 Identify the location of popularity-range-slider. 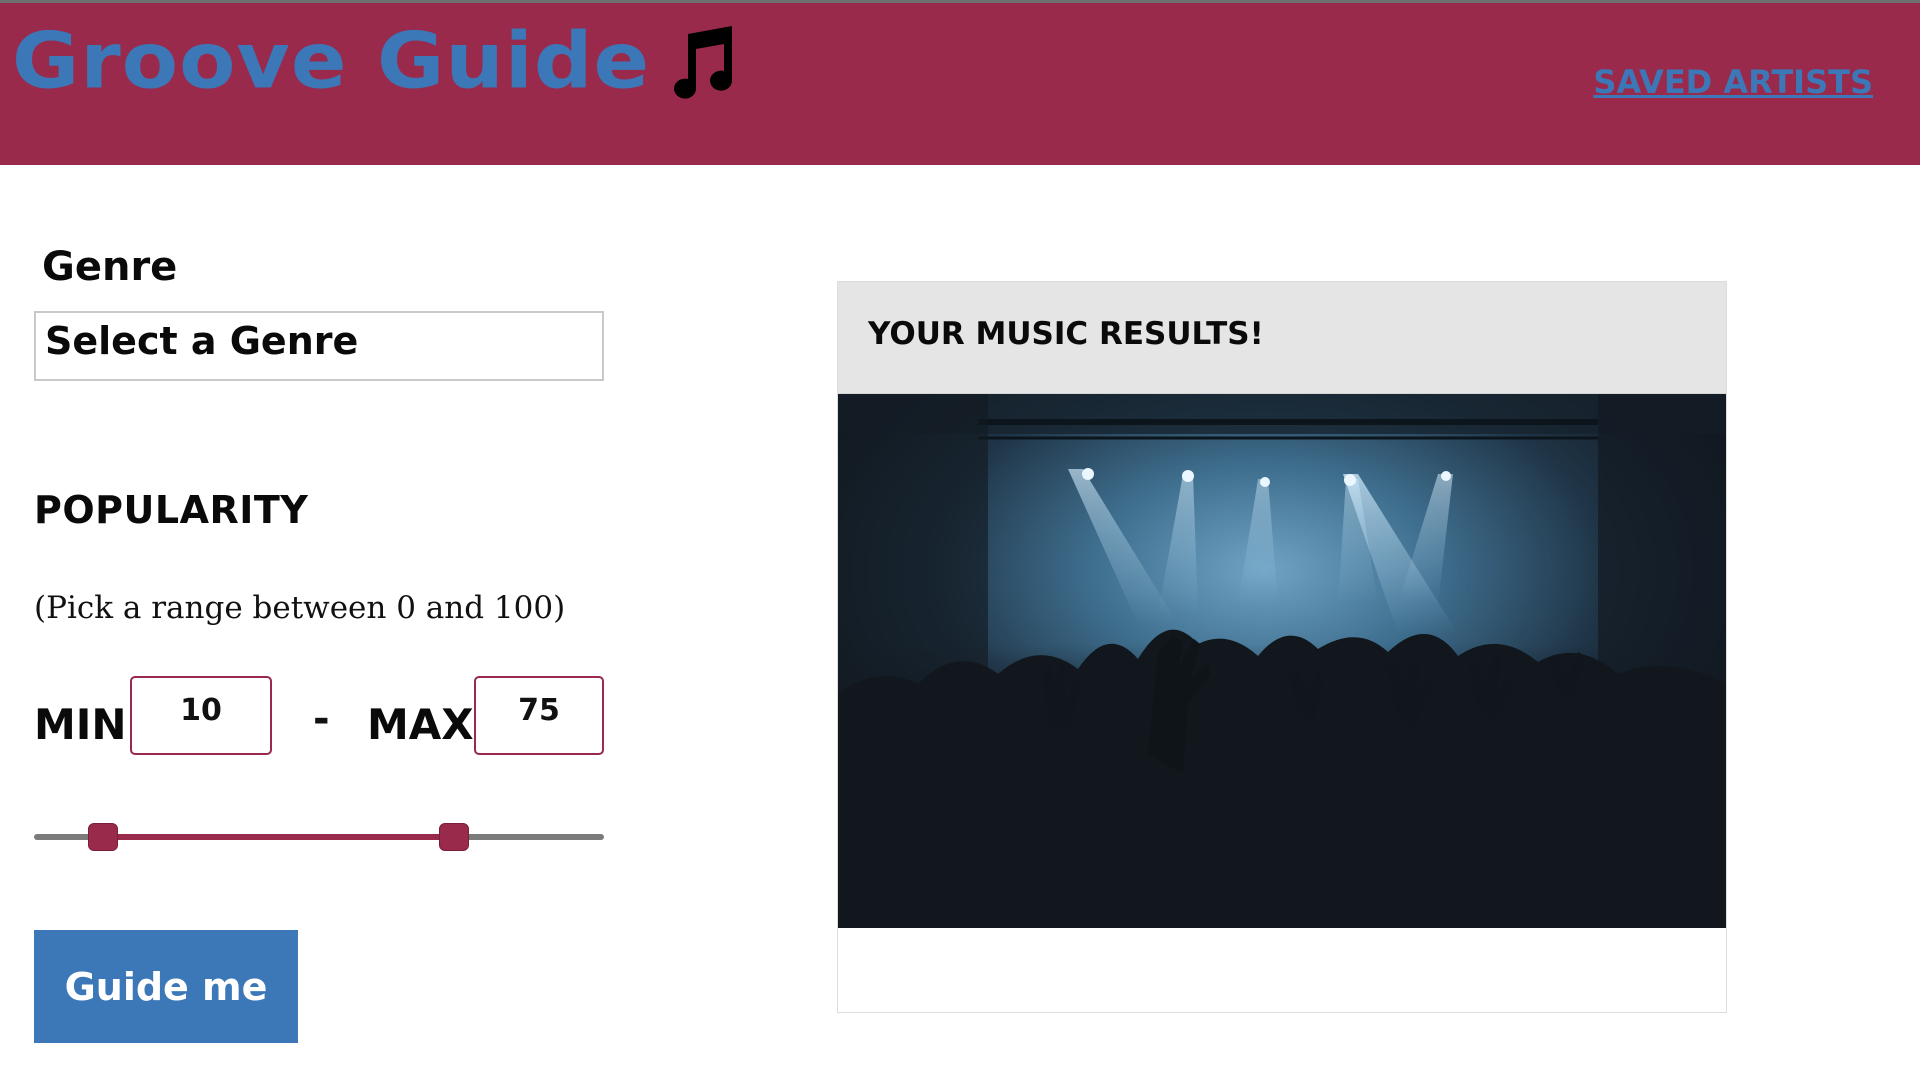
(319, 837).